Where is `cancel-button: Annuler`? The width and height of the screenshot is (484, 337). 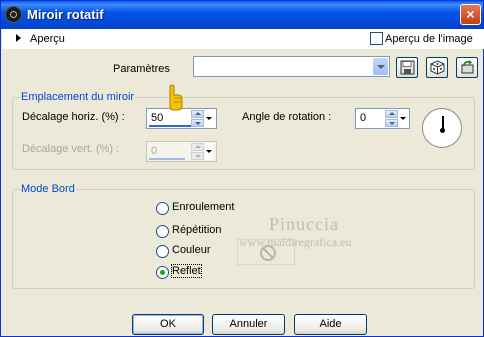
cancel-button: Annuler is located at coordinates (248, 324).